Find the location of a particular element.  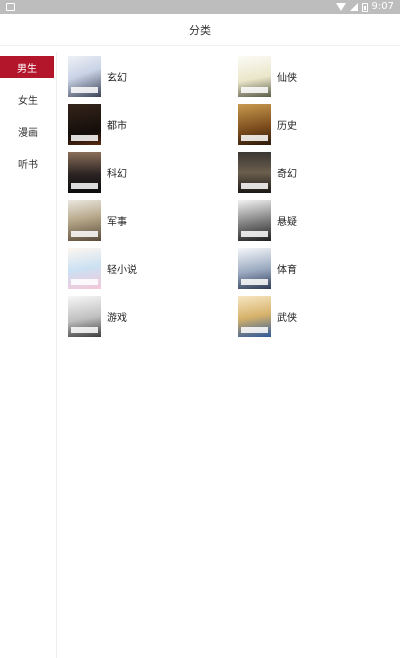

header-bar: 分类 is located at coordinates (200, 30).